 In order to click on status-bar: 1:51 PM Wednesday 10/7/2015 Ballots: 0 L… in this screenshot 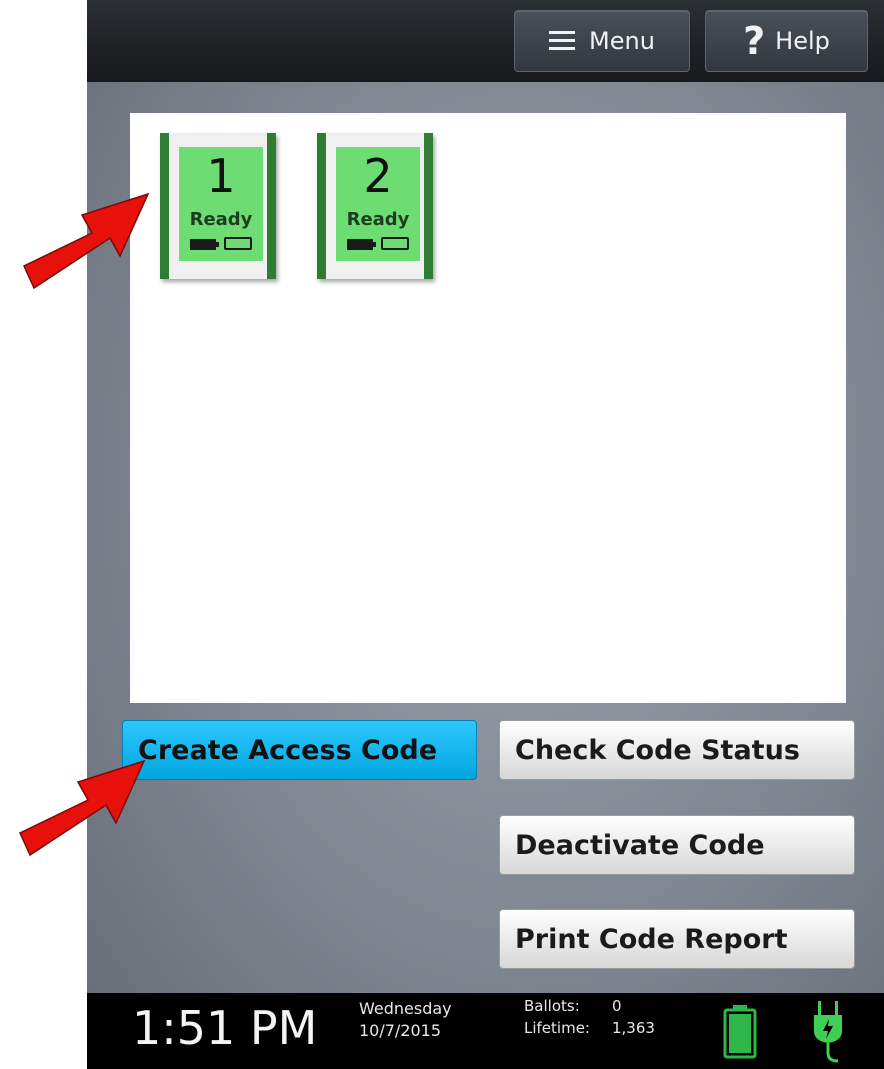, I will do `click(485, 1031)`.